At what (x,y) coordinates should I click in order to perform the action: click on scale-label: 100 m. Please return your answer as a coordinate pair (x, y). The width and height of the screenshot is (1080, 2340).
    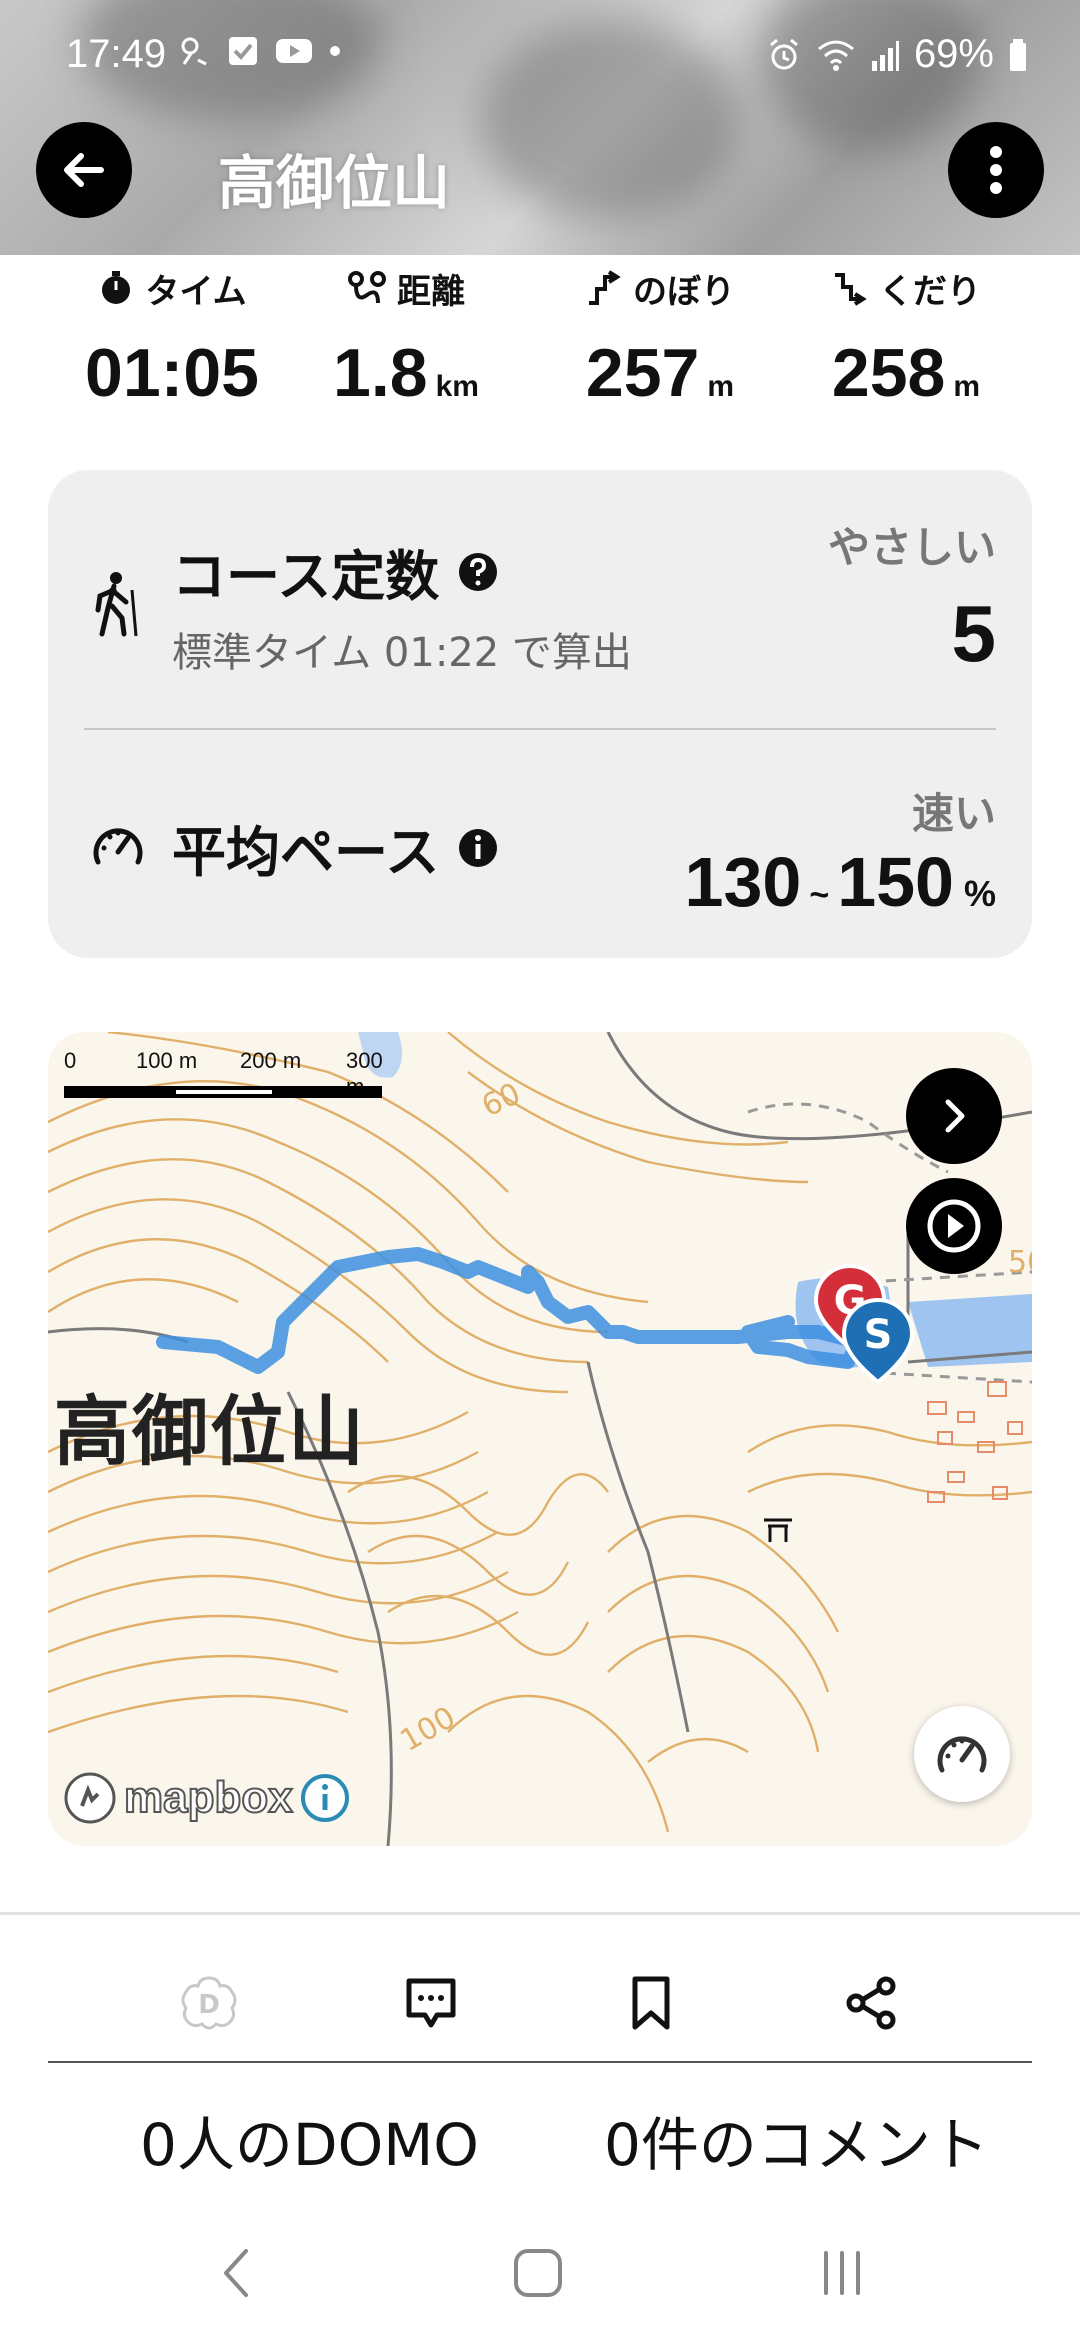
    Looking at the image, I should click on (167, 1060).